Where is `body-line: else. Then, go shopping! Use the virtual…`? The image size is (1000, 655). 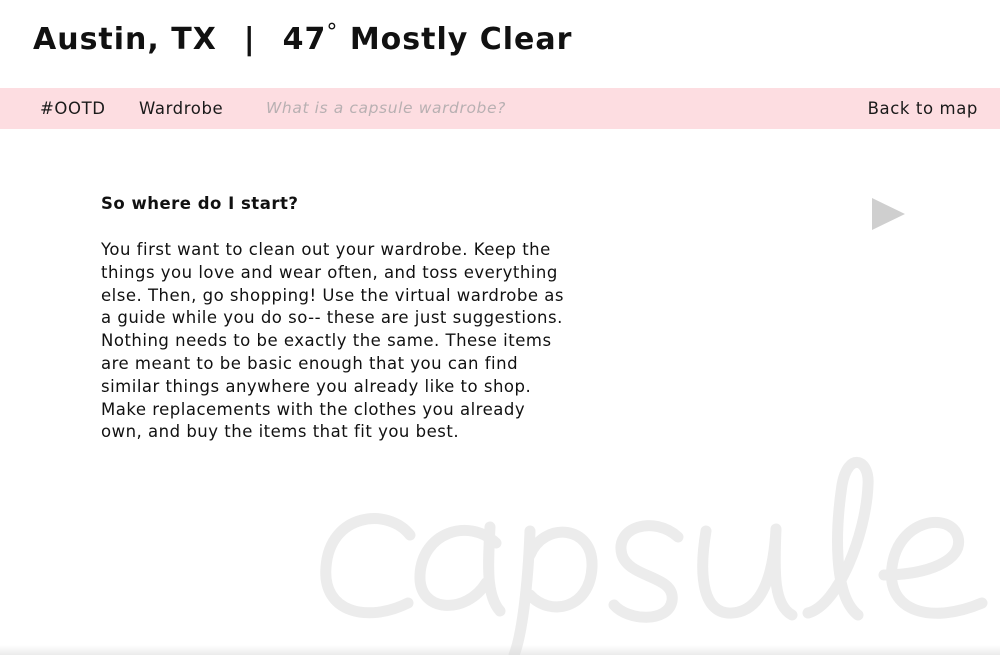
body-line: else. Then, go shopping! Use the virtual… is located at coordinates (332, 295).